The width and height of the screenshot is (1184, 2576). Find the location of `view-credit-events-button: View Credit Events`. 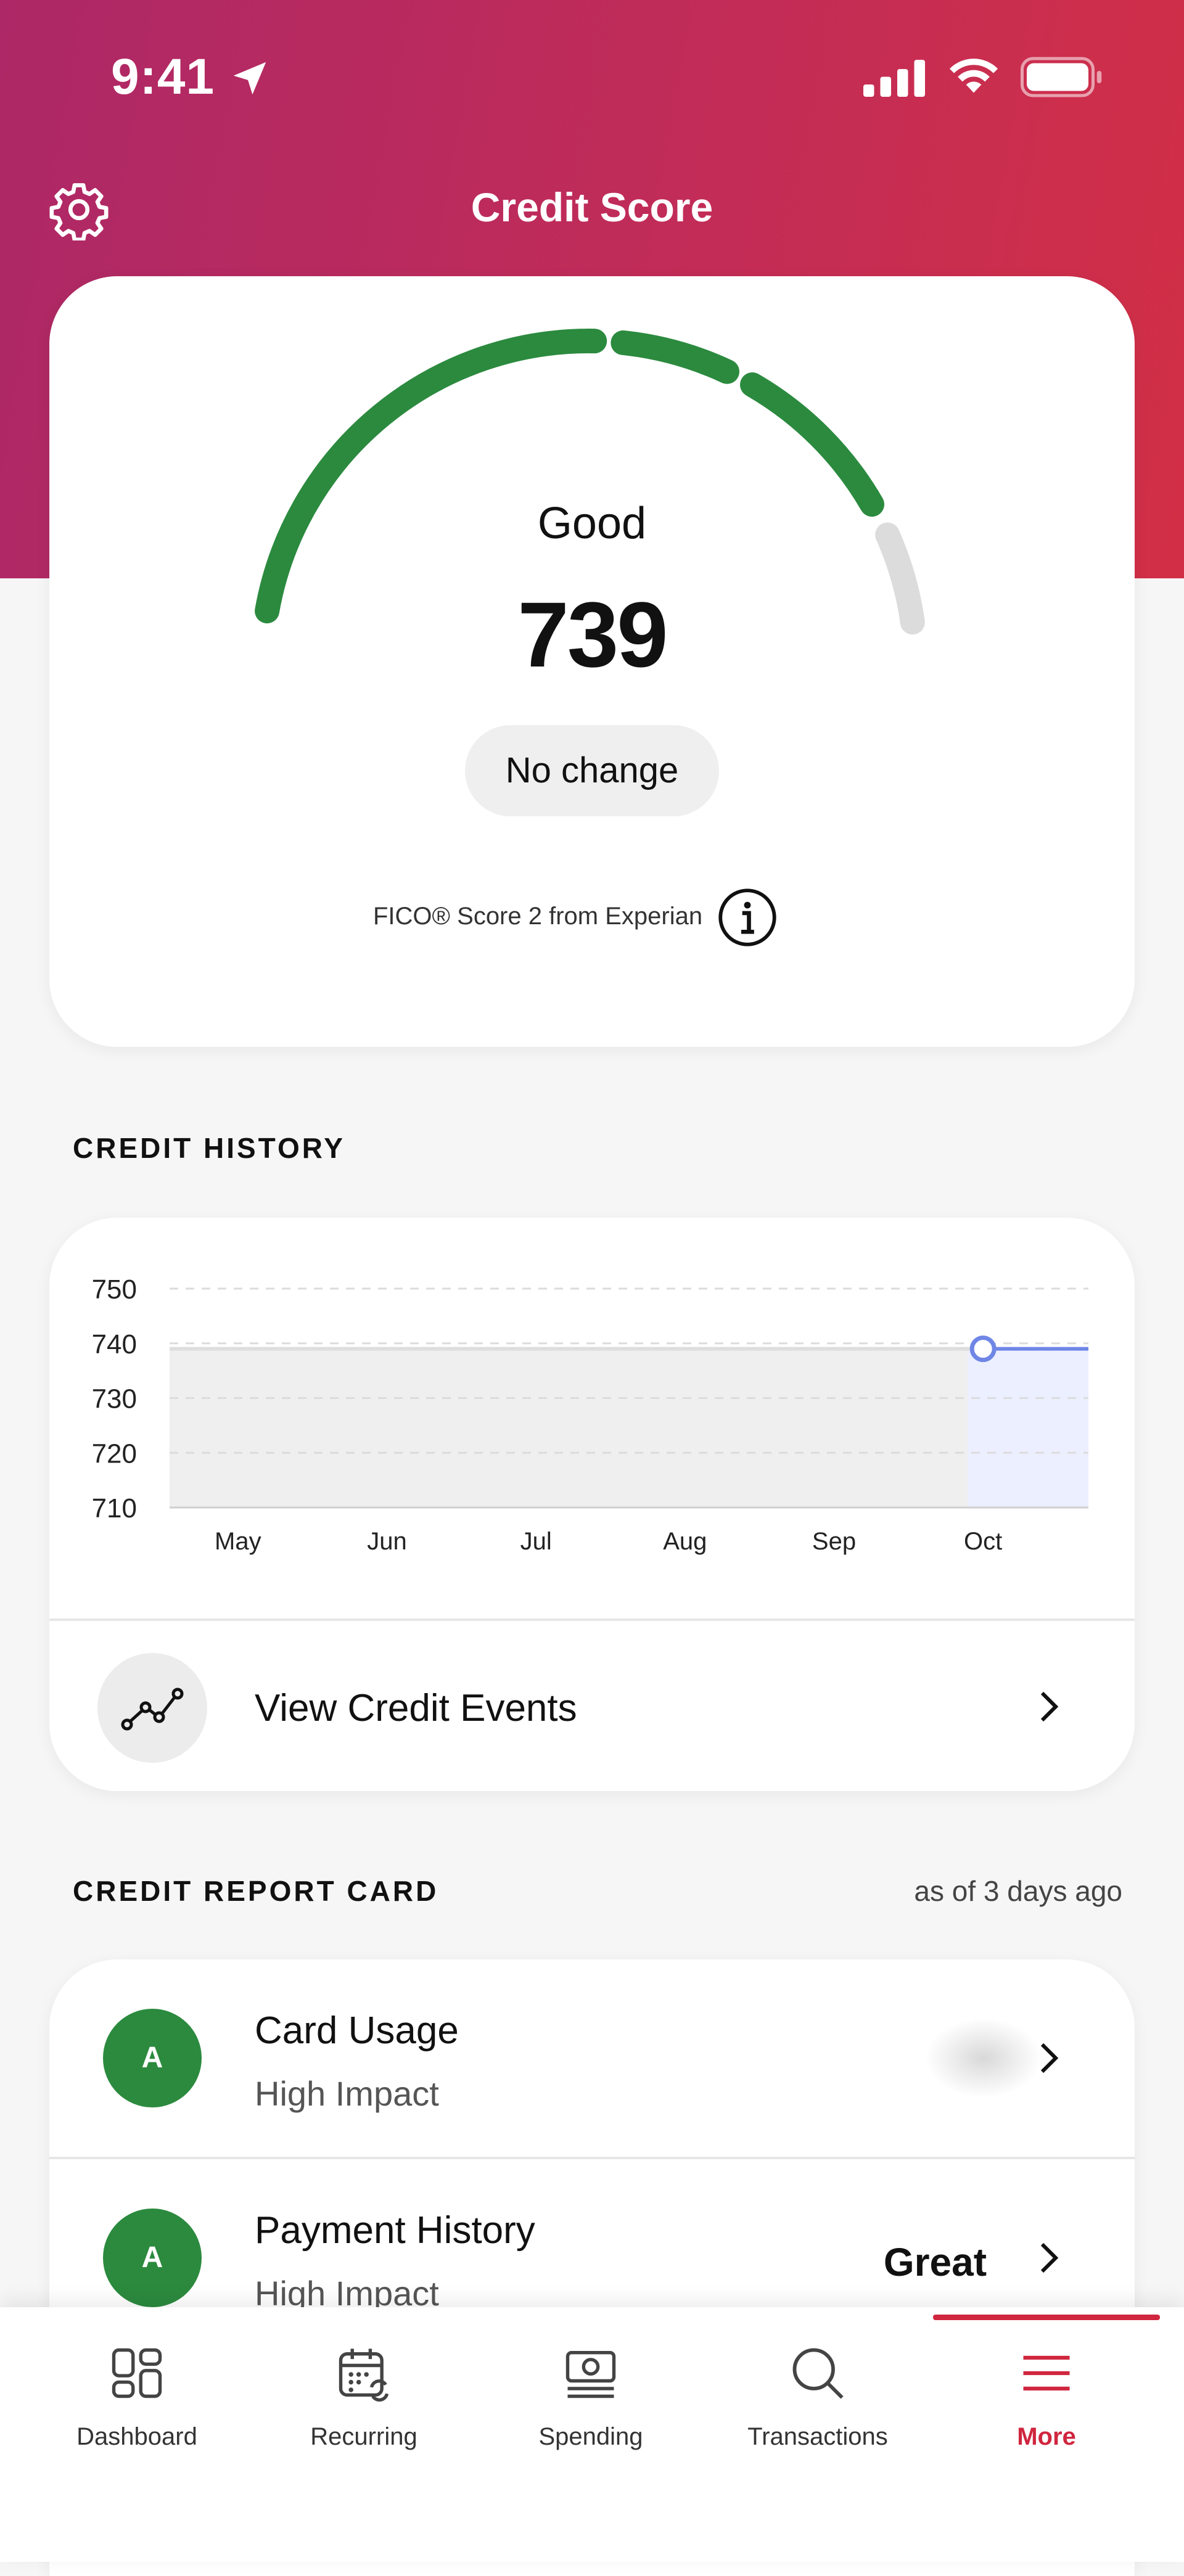

view-credit-events-button: View Credit Events is located at coordinates (592, 1706).